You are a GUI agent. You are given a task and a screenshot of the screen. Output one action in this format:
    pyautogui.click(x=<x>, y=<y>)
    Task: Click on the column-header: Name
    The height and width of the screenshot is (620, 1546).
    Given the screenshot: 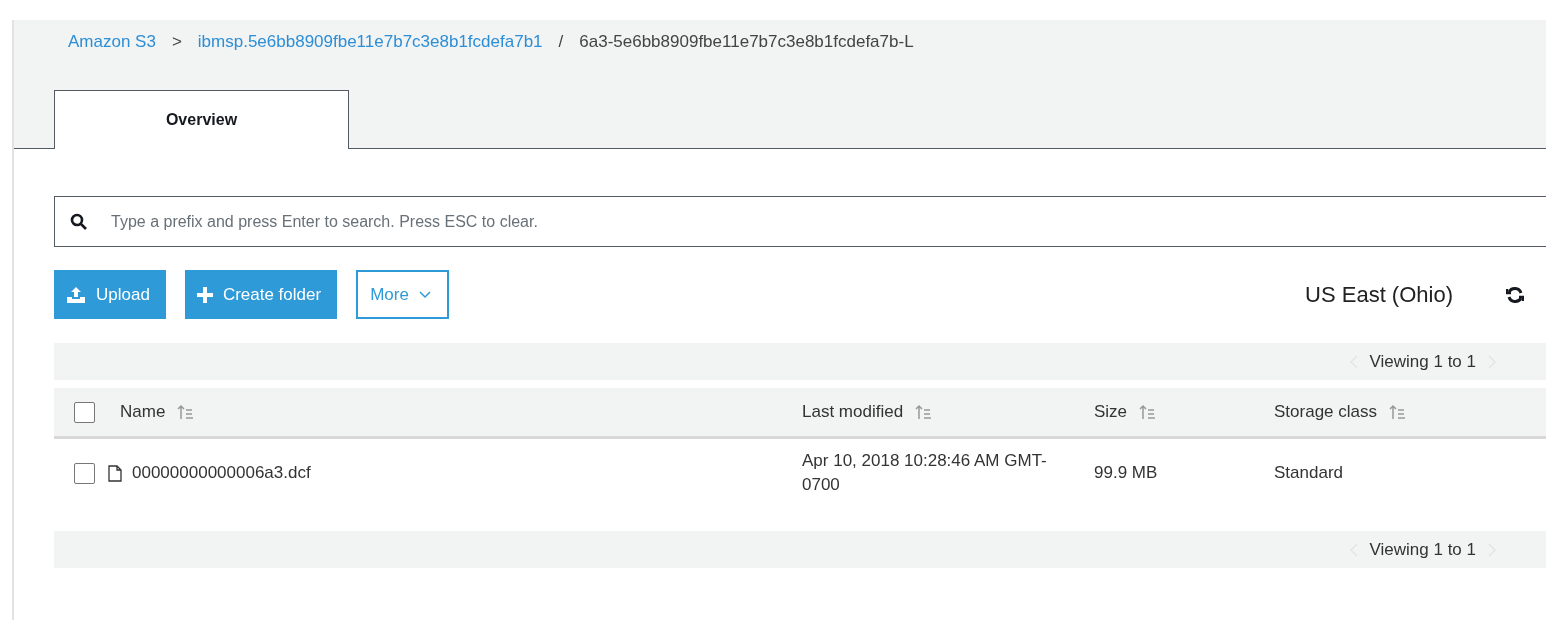 What is the action you would take?
    pyautogui.click(x=143, y=412)
    